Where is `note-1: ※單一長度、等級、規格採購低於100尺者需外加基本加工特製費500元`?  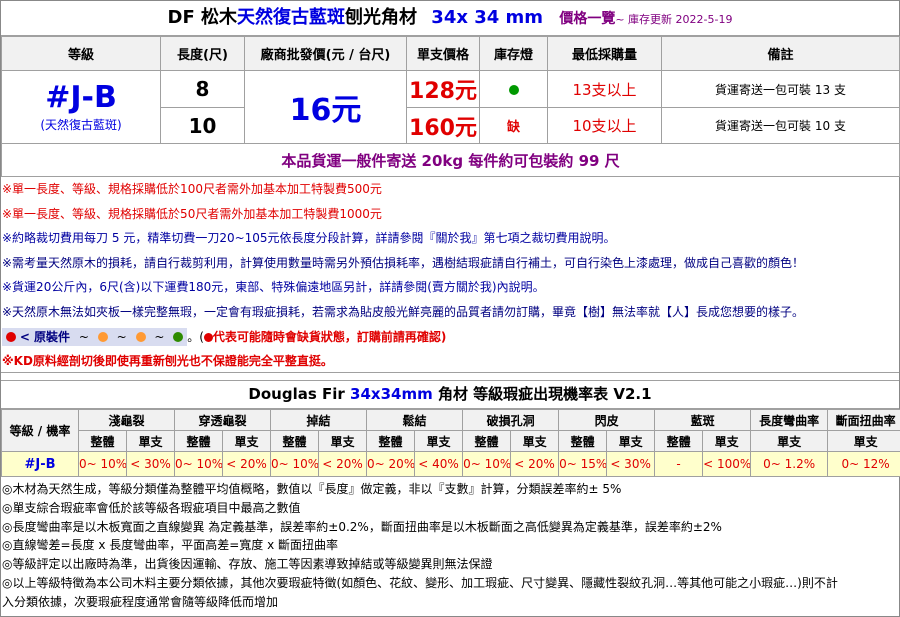 note-1: ※單一長度、等級、規格採購低於100尺者需外加基本加工特製費500元 is located at coordinates (192, 189).